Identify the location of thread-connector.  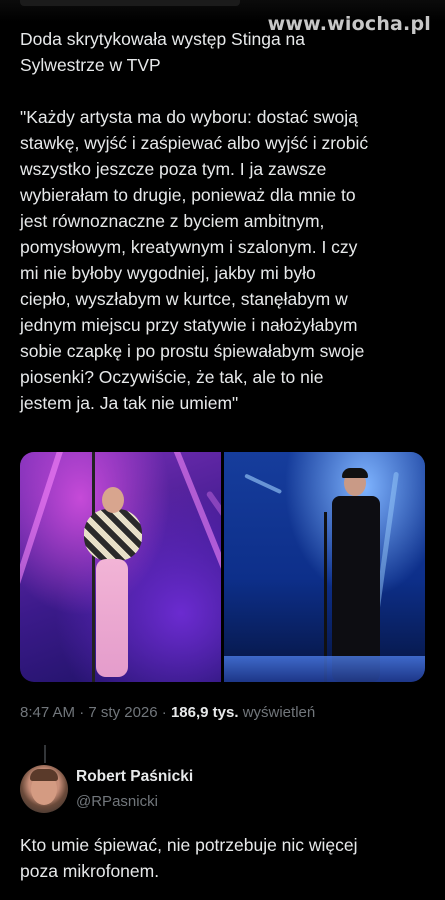
(45, 754).